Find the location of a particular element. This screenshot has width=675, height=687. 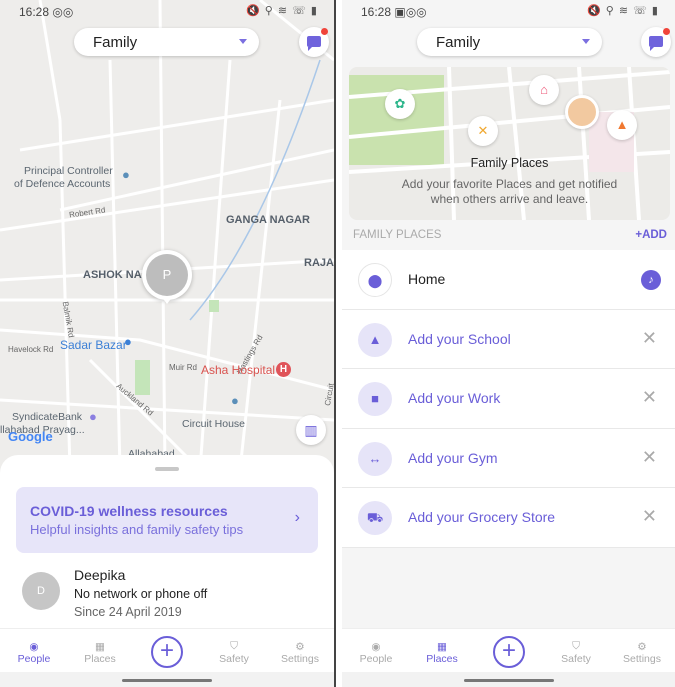

place-label: Add your Grocery Store is located at coordinates (482, 517).